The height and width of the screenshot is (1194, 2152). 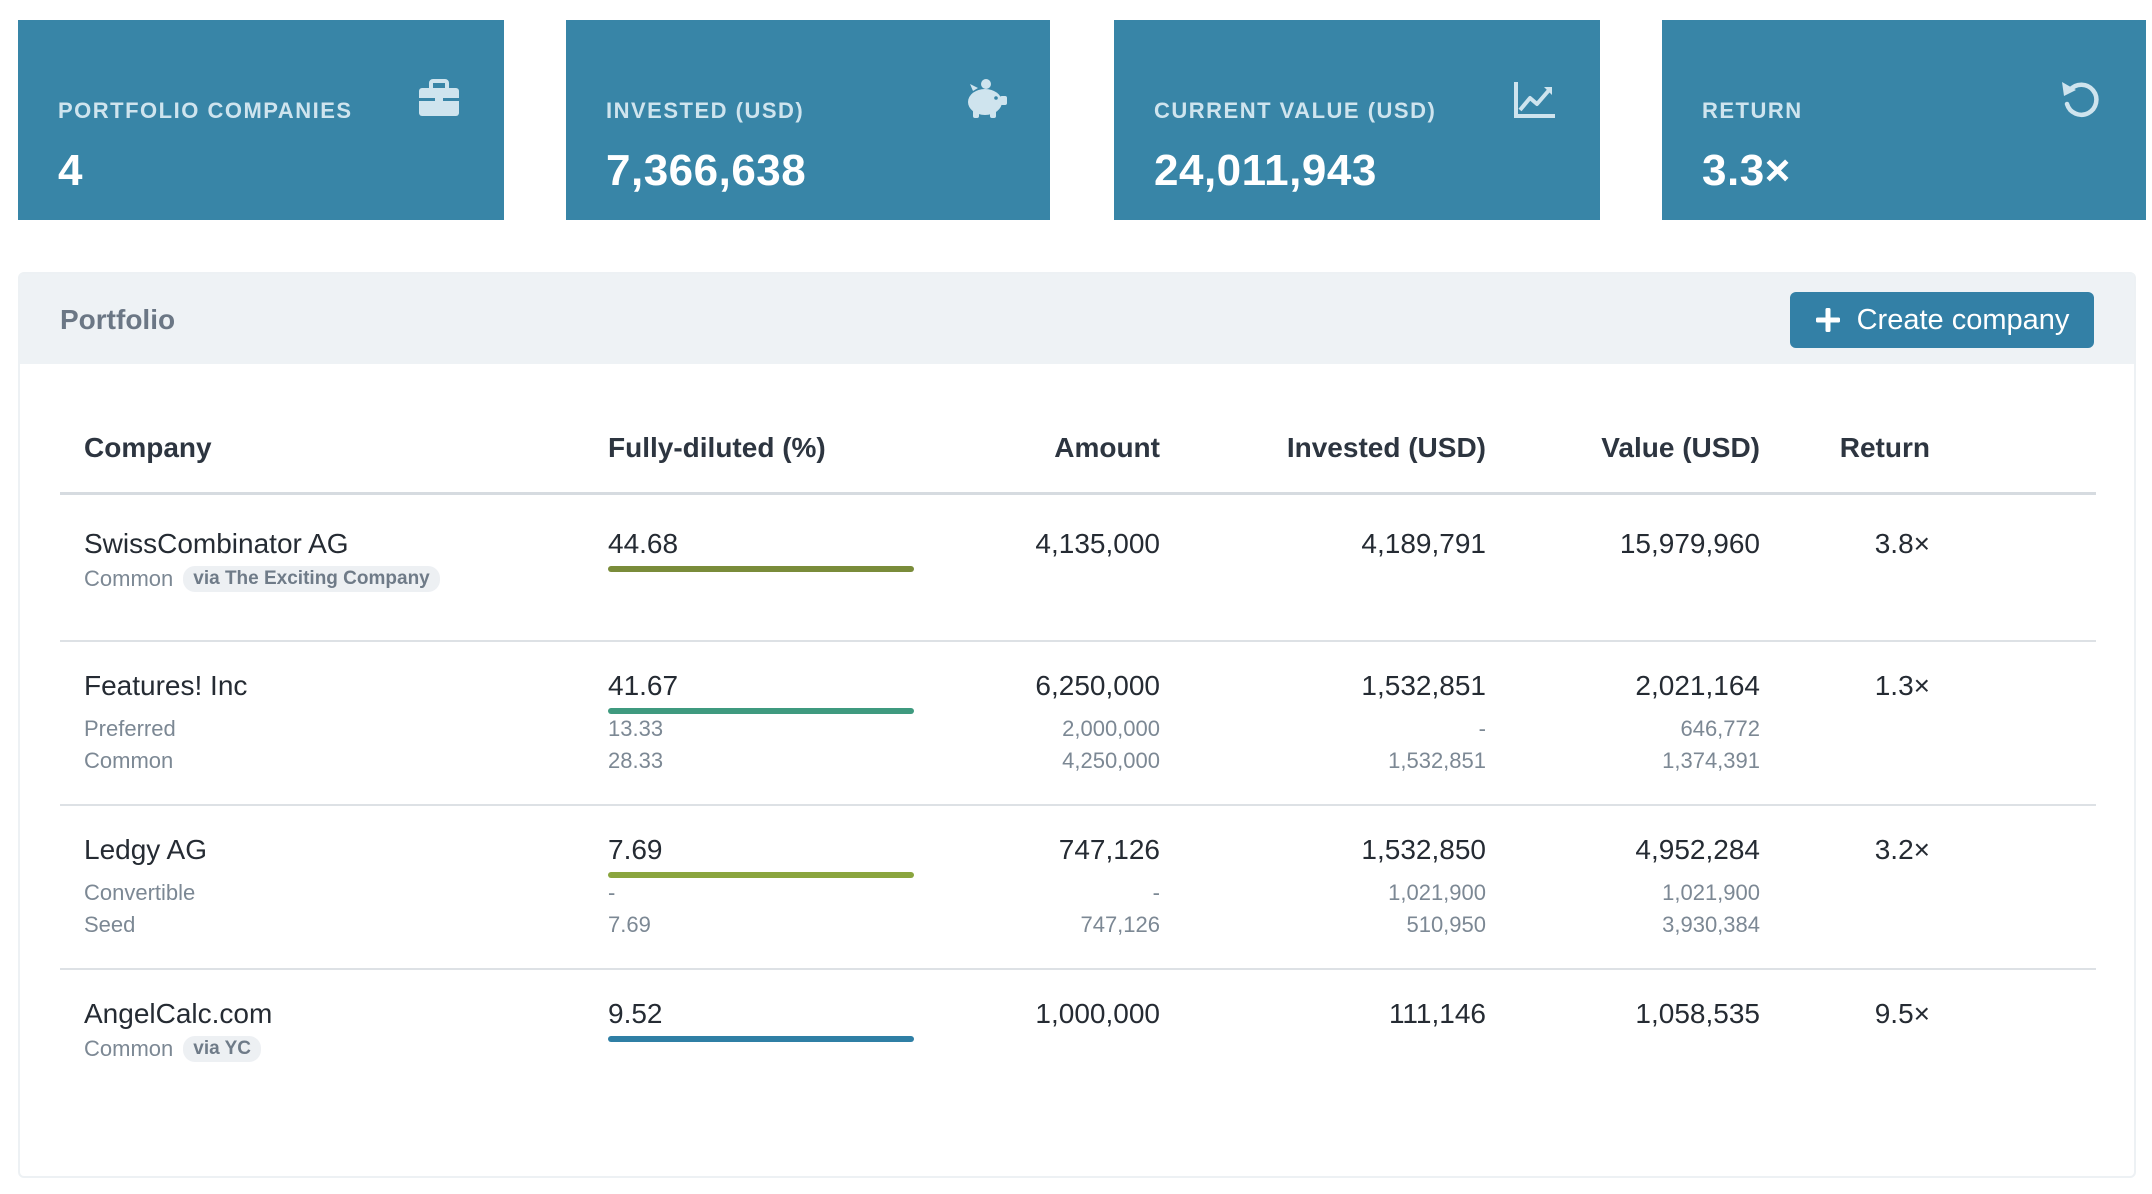 I want to click on sub-fully-diluted: 13.33, so click(x=636, y=728).